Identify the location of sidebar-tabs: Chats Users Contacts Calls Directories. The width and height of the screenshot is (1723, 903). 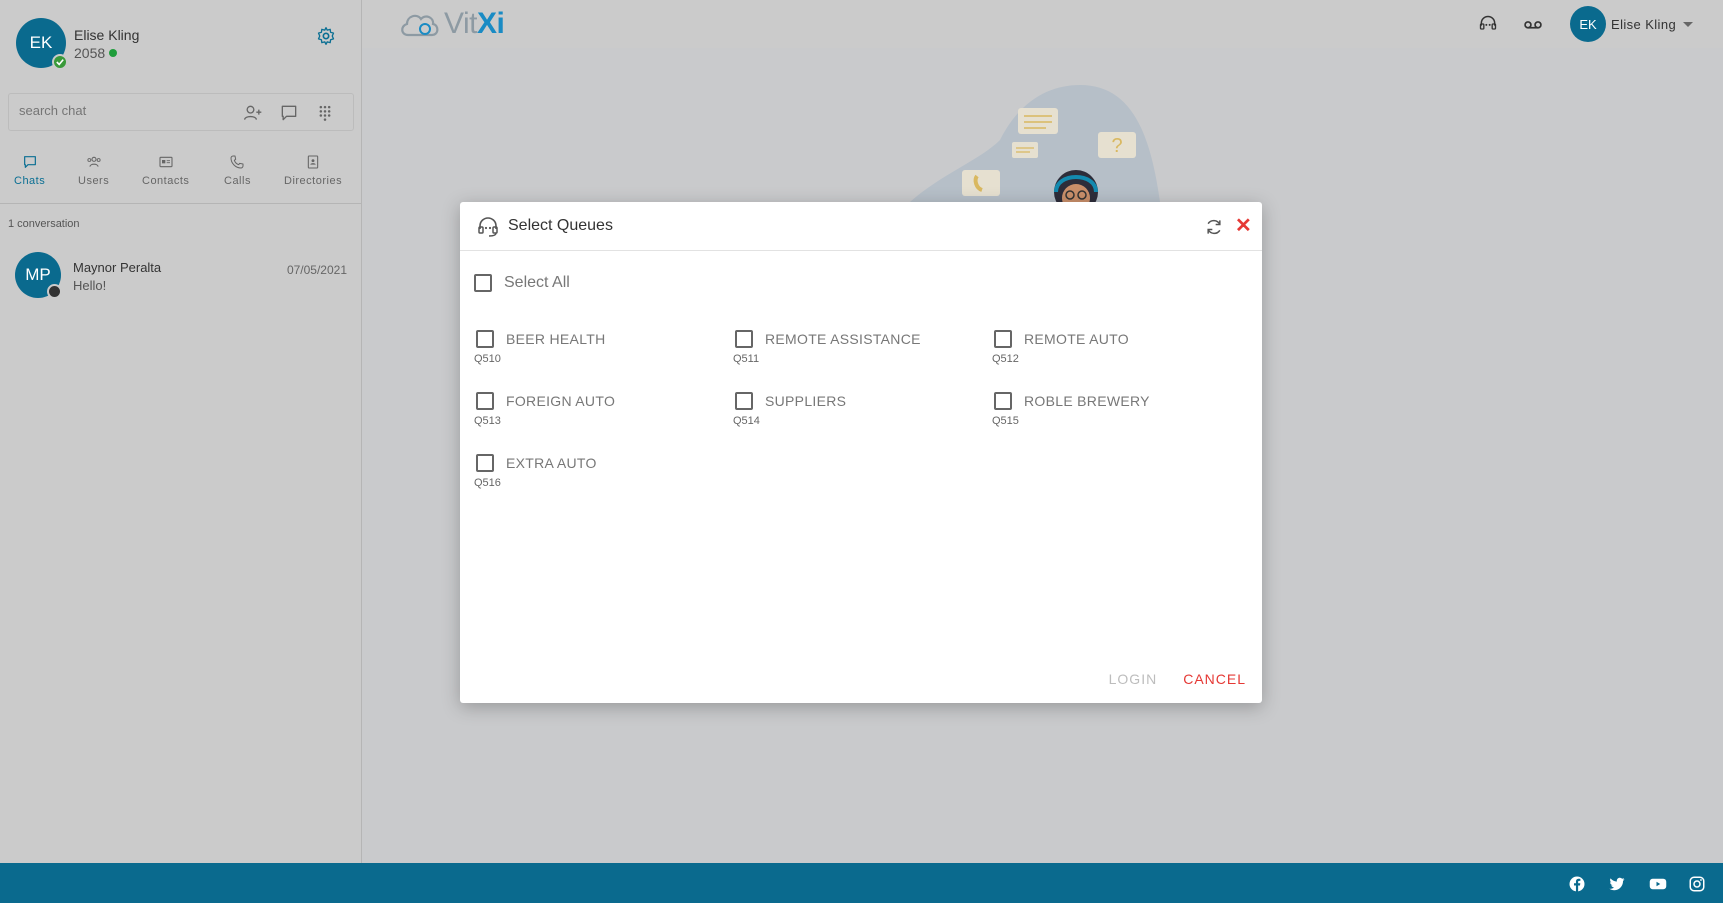
(181, 177).